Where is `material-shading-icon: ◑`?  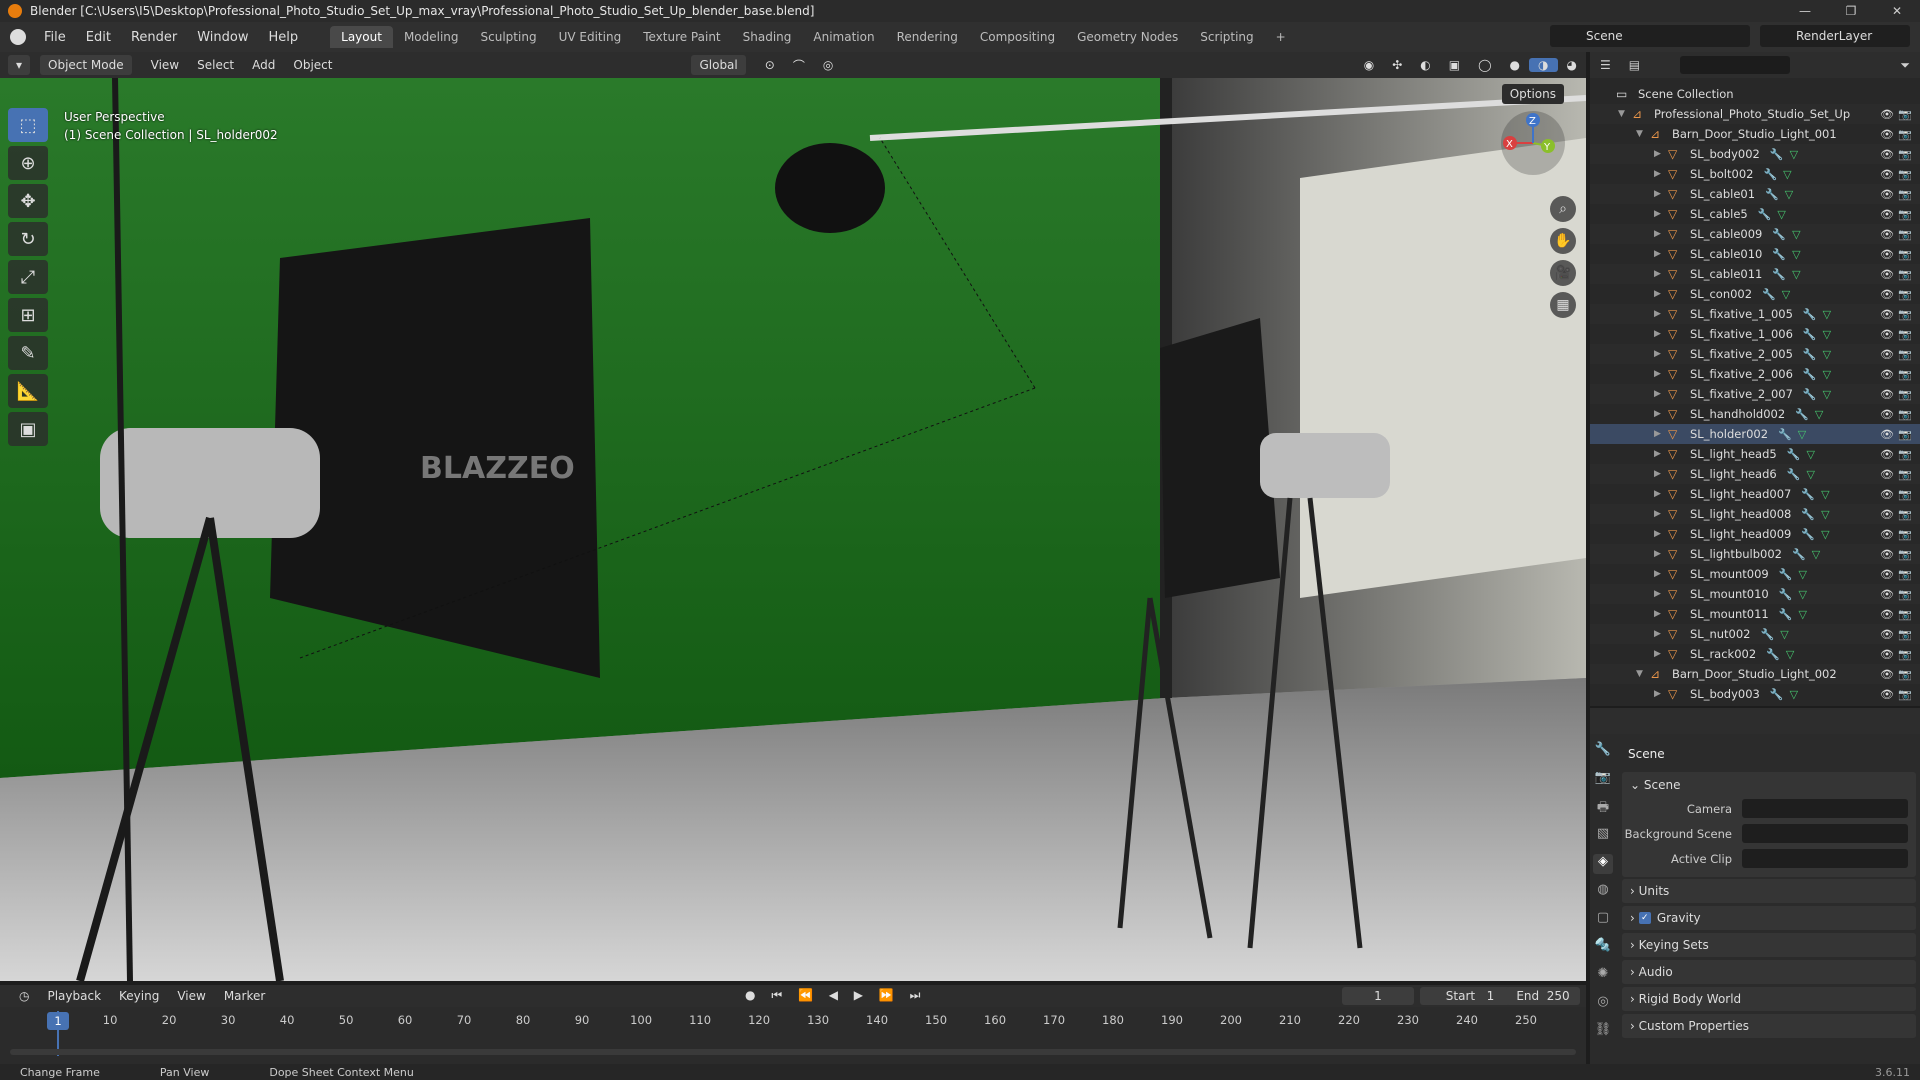 material-shading-icon: ◑ is located at coordinates (1543, 65).